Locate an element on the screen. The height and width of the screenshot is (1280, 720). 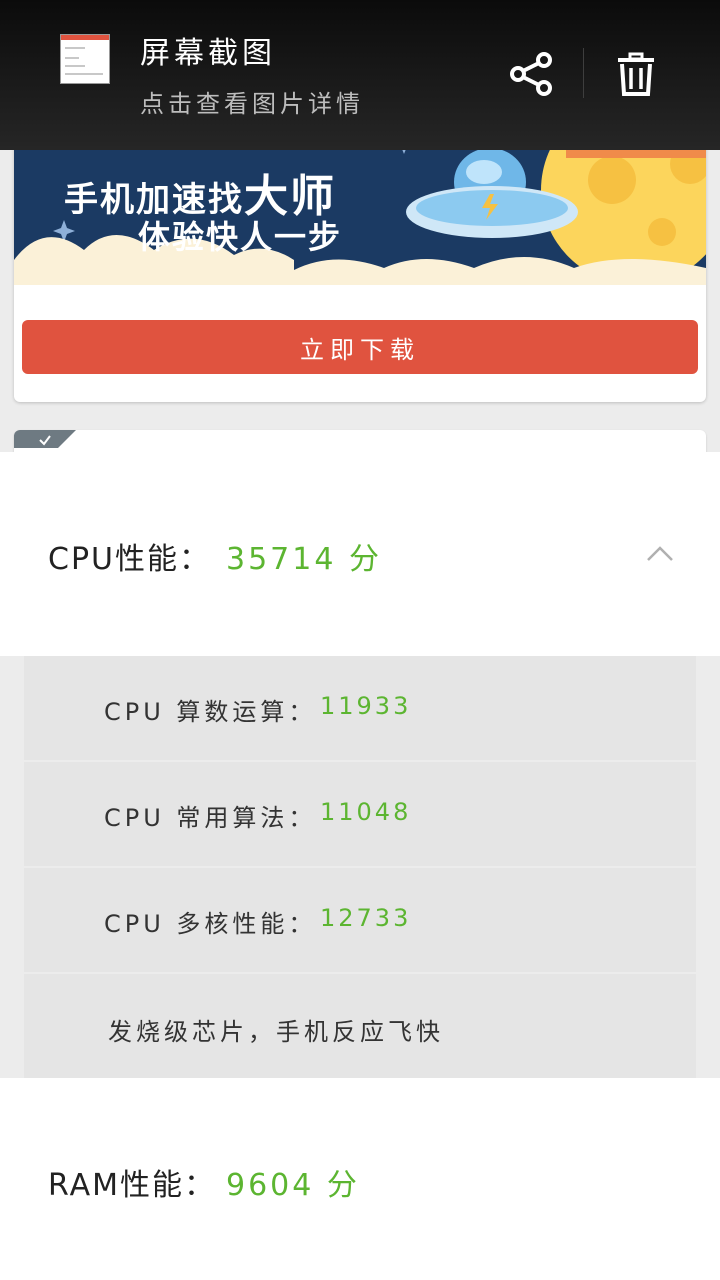
notification-title: 屏幕截图 is located at coordinates (208, 53).